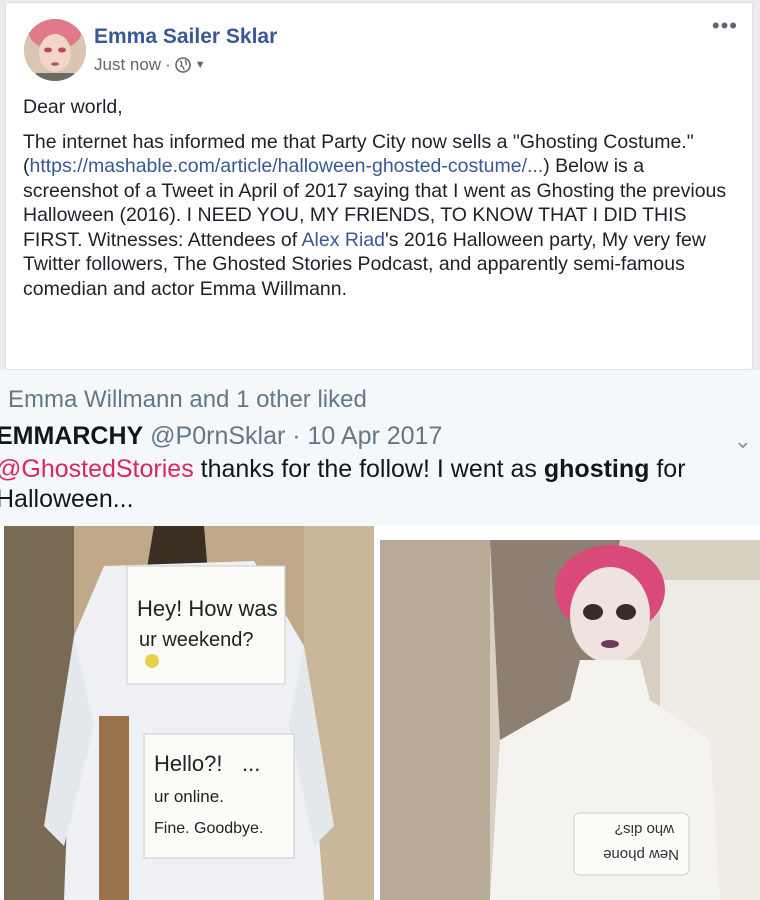 This screenshot has width=760, height=900. What do you see at coordinates (182, 65) in the screenshot?
I see `globe-icon` at bounding box center [182, 65].